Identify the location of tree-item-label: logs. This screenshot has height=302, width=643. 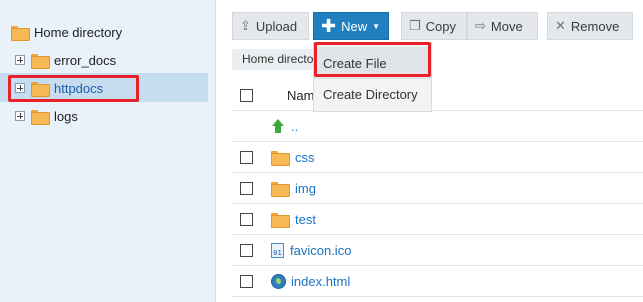
(66, 116).